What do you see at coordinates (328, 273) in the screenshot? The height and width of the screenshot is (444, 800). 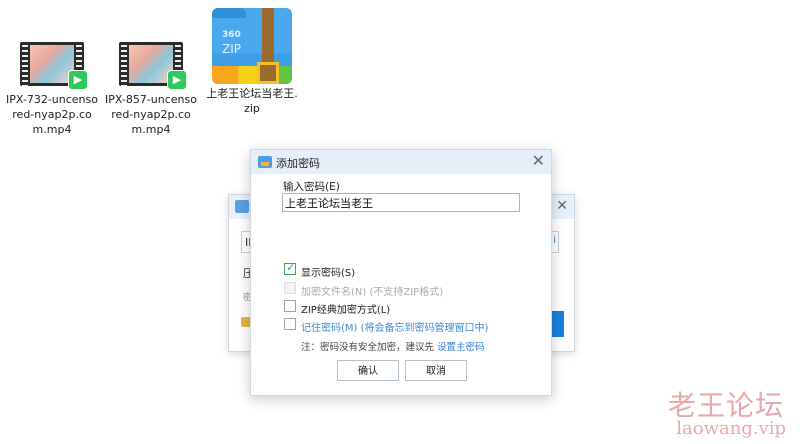 I see `show-password-label: 显示密码(S)` at bounding box center [328, 273].